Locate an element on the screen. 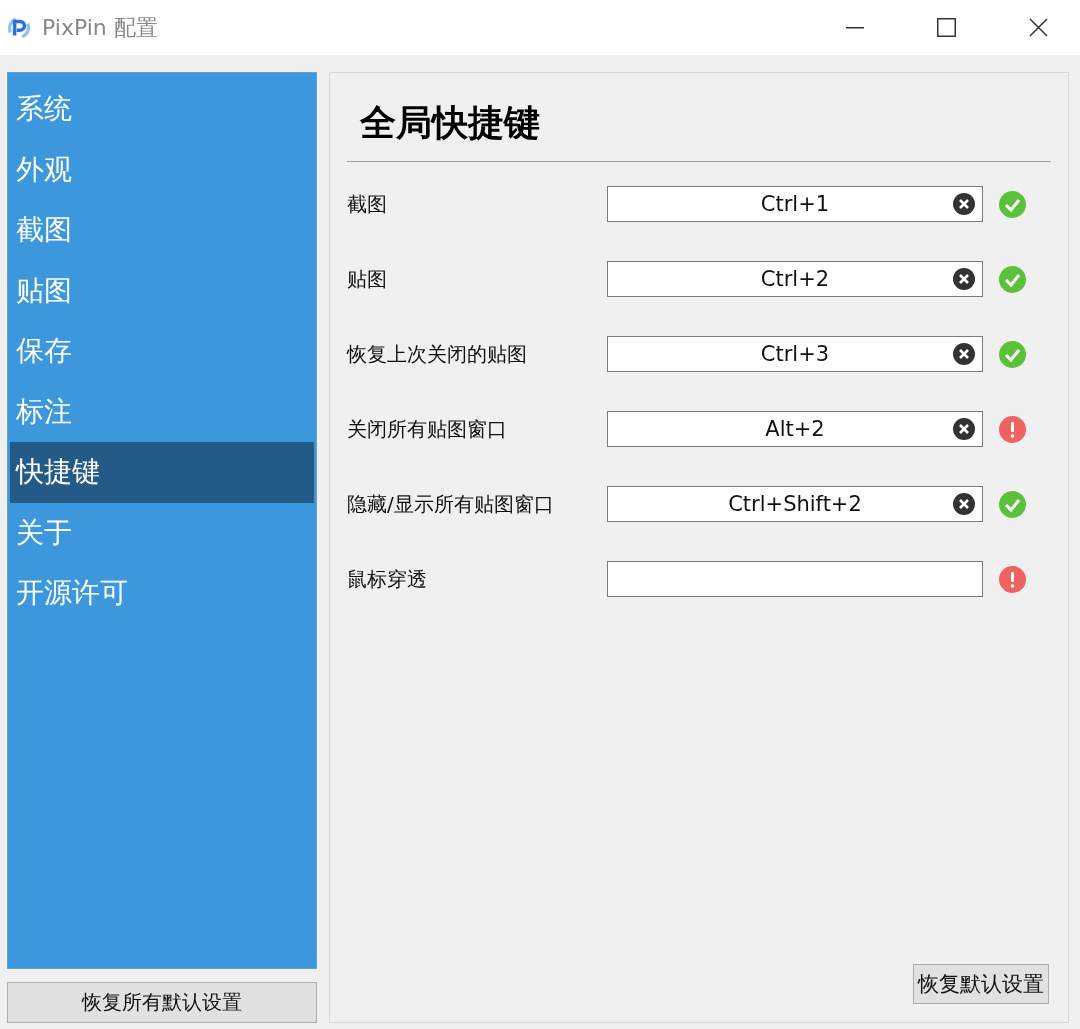 The height and width of the screenshot is (1029, 1080). shortcut-field: Alt+2 is located at coordinates (795, 429).